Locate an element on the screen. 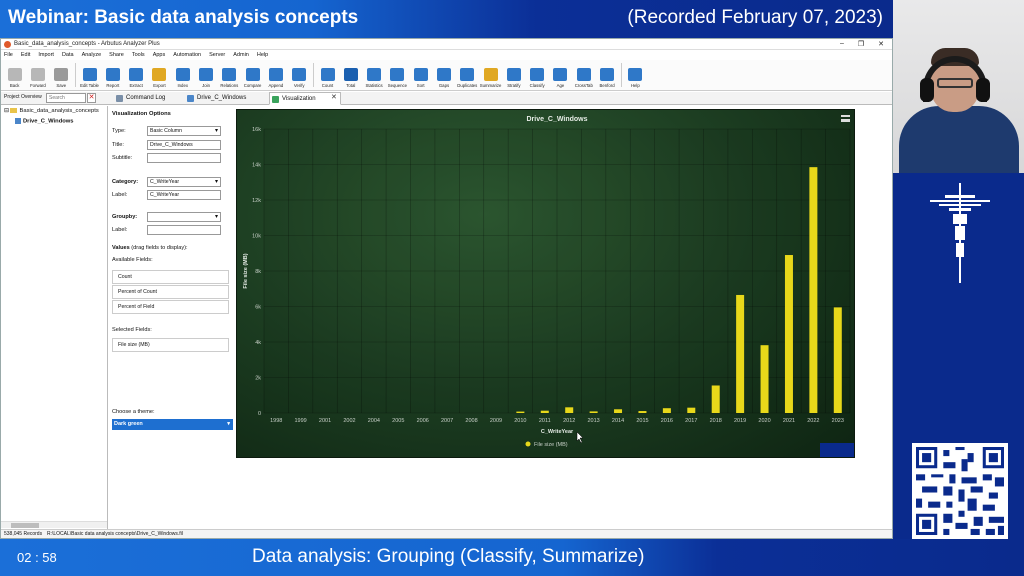 Image resolution: width=1024 pixels, height=576 pixels. menu-admin: Admin is located at coordinates (241, 55).